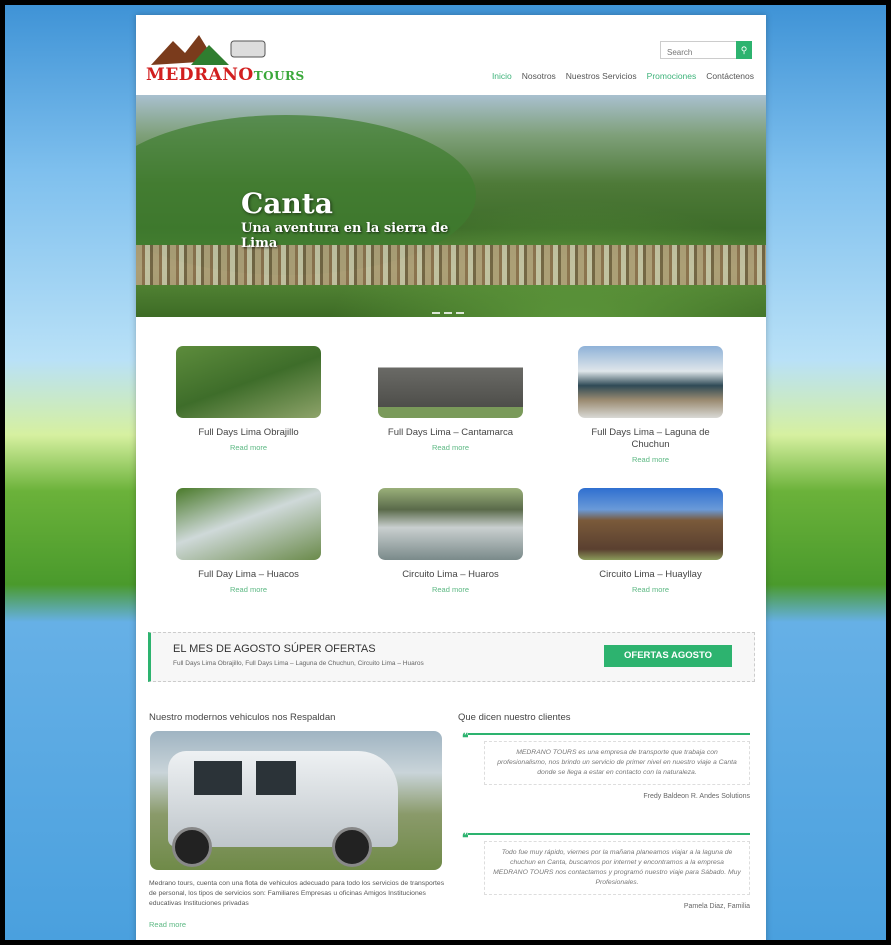  Describe the element at coordinates (451, 265) in the screenshot. I see `hero-town` at that location.